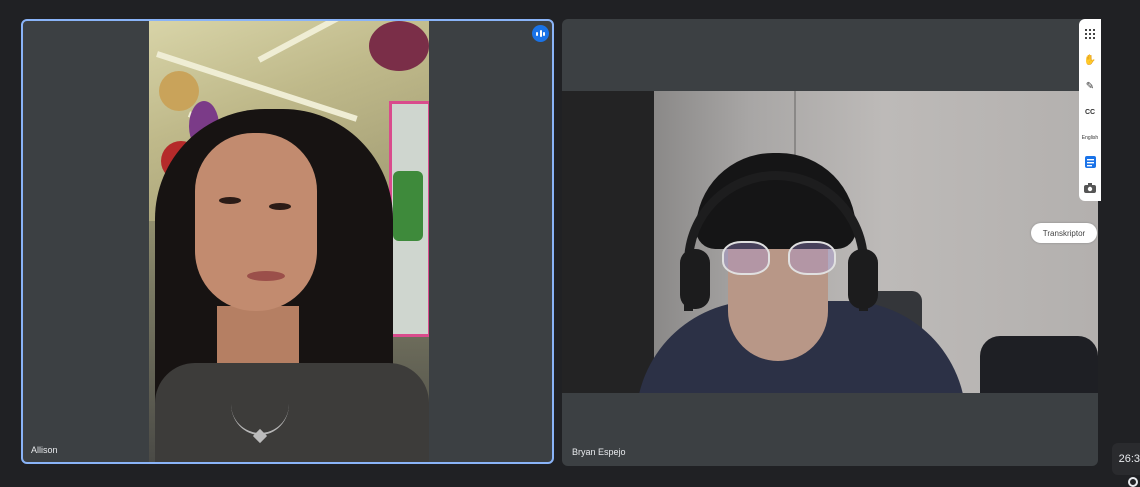 Image resolution: width=1140 pixels, height=487 pixels. Describe the element at coordinates (44, 450) in the screenshot. I see `participant-name: Allison` at that location.